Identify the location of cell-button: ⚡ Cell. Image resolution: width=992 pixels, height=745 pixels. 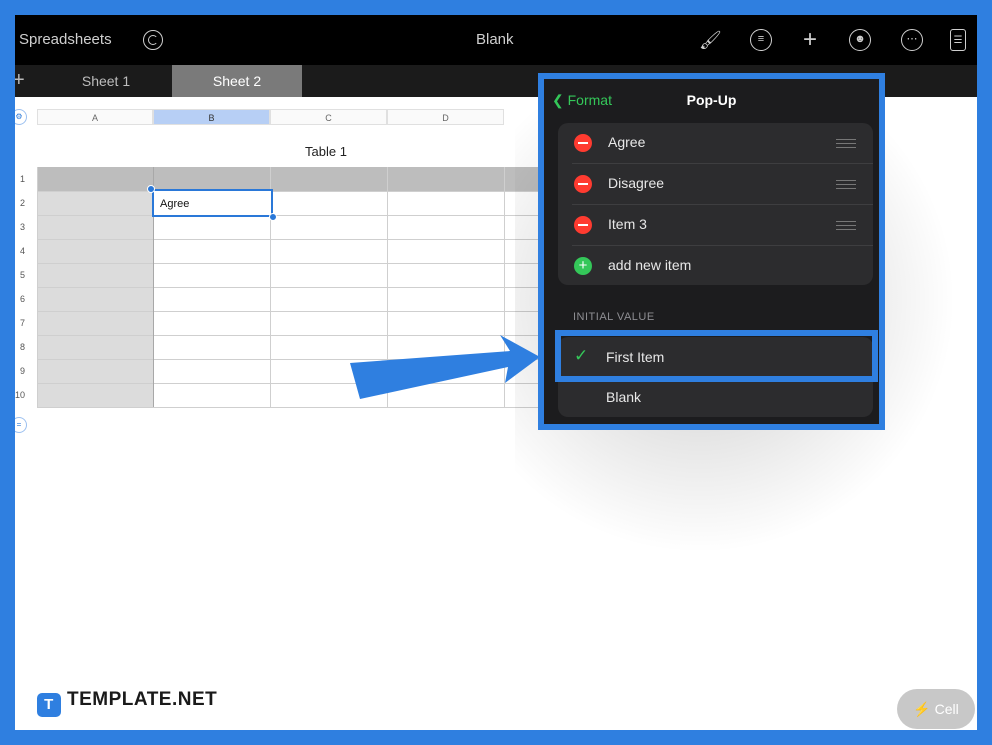
(936, 709).